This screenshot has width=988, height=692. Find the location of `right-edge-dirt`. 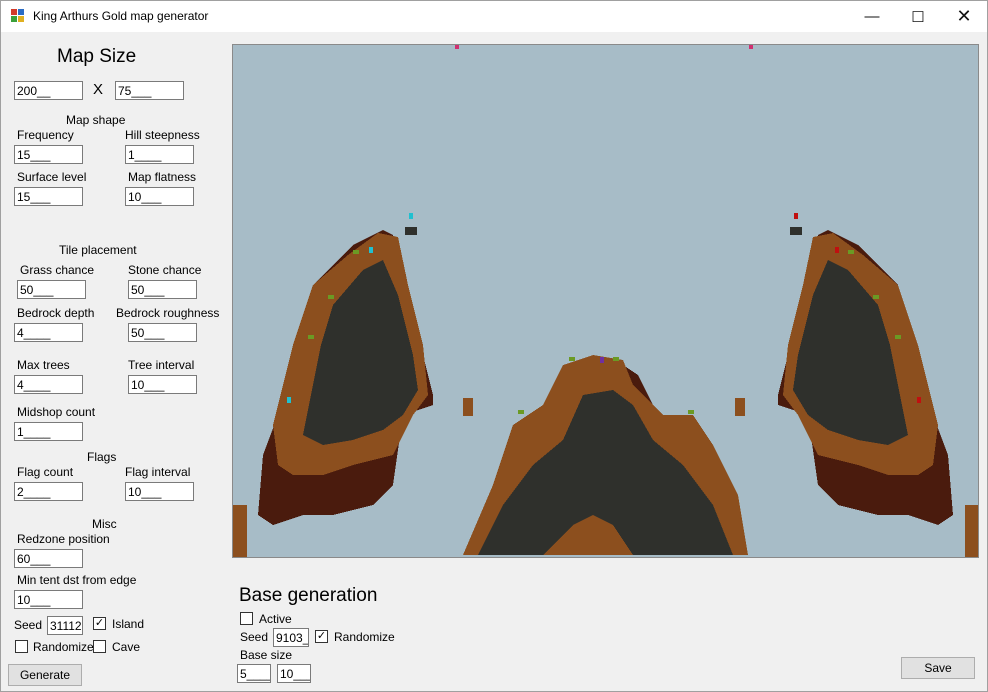

right-edge-dirt is located at coordinates (971, 531).